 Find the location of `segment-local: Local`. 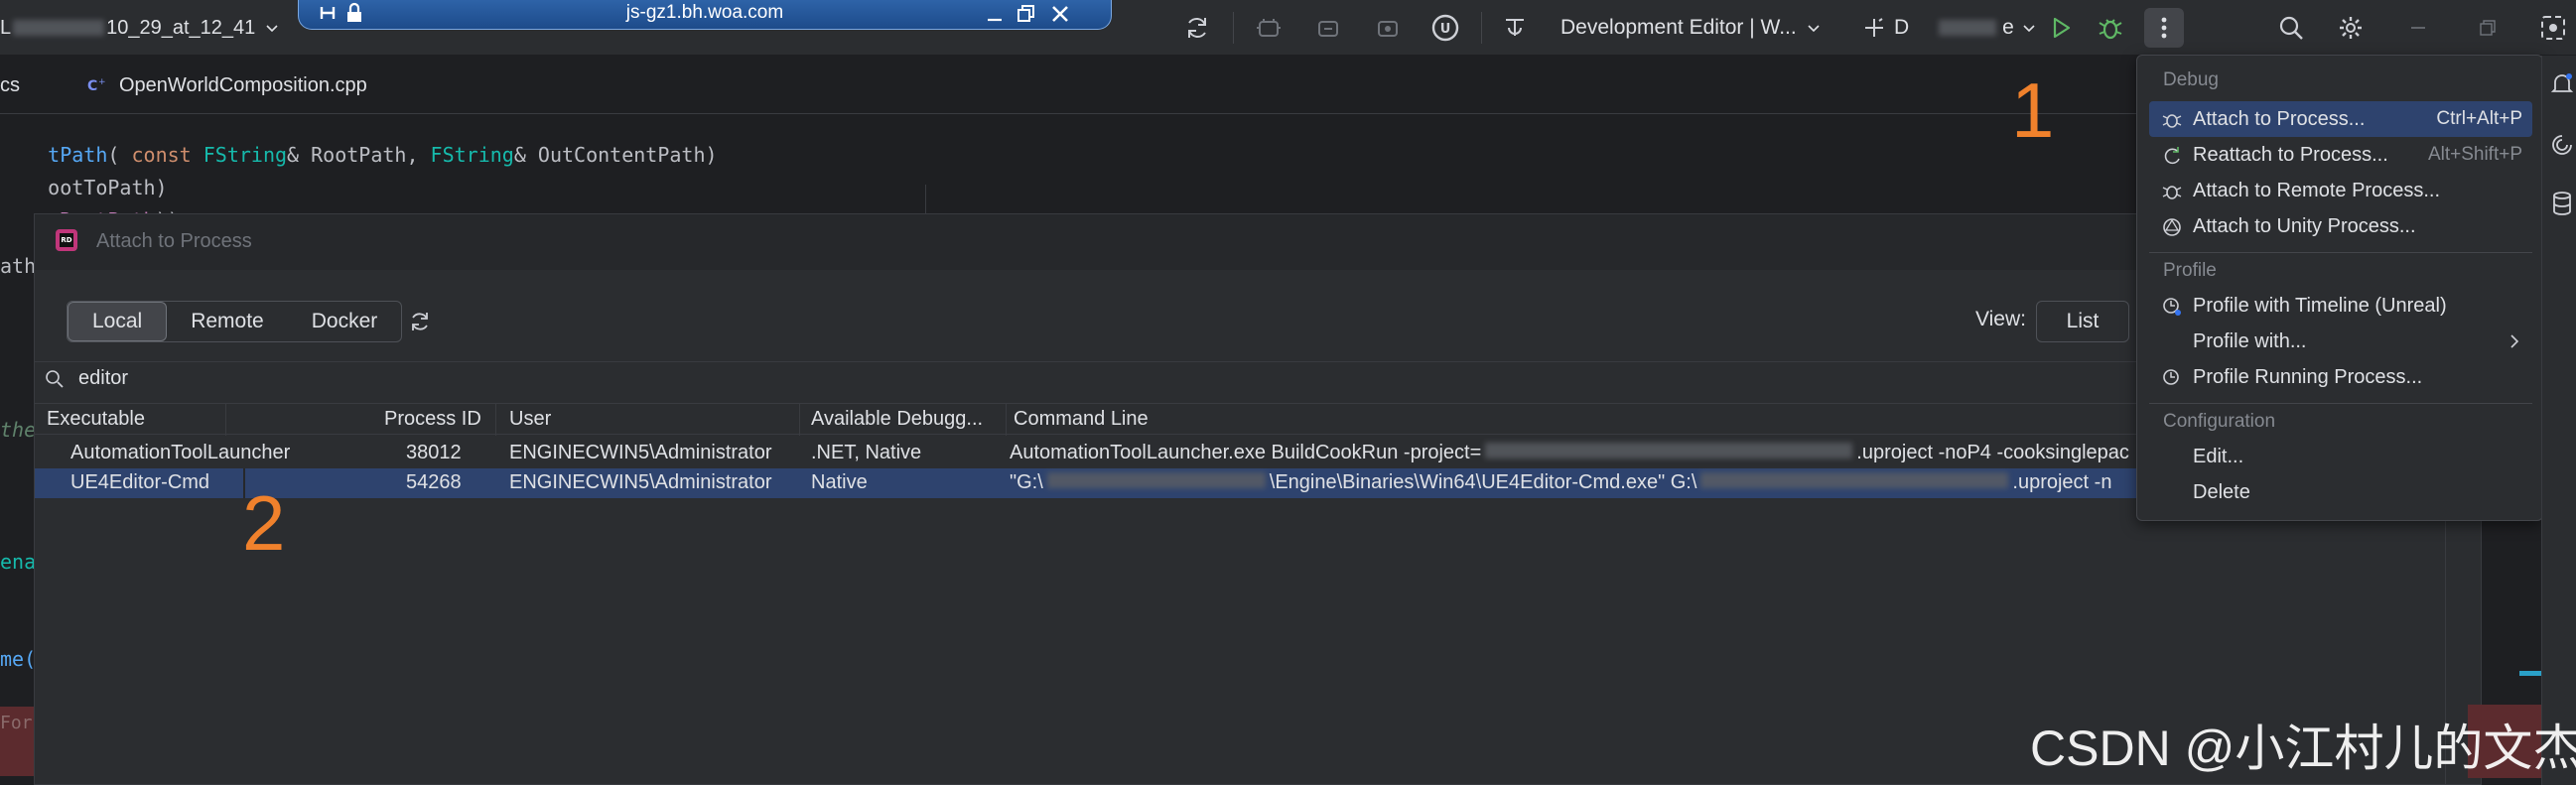

segment-local: Local is located at coordinates (118, 321).